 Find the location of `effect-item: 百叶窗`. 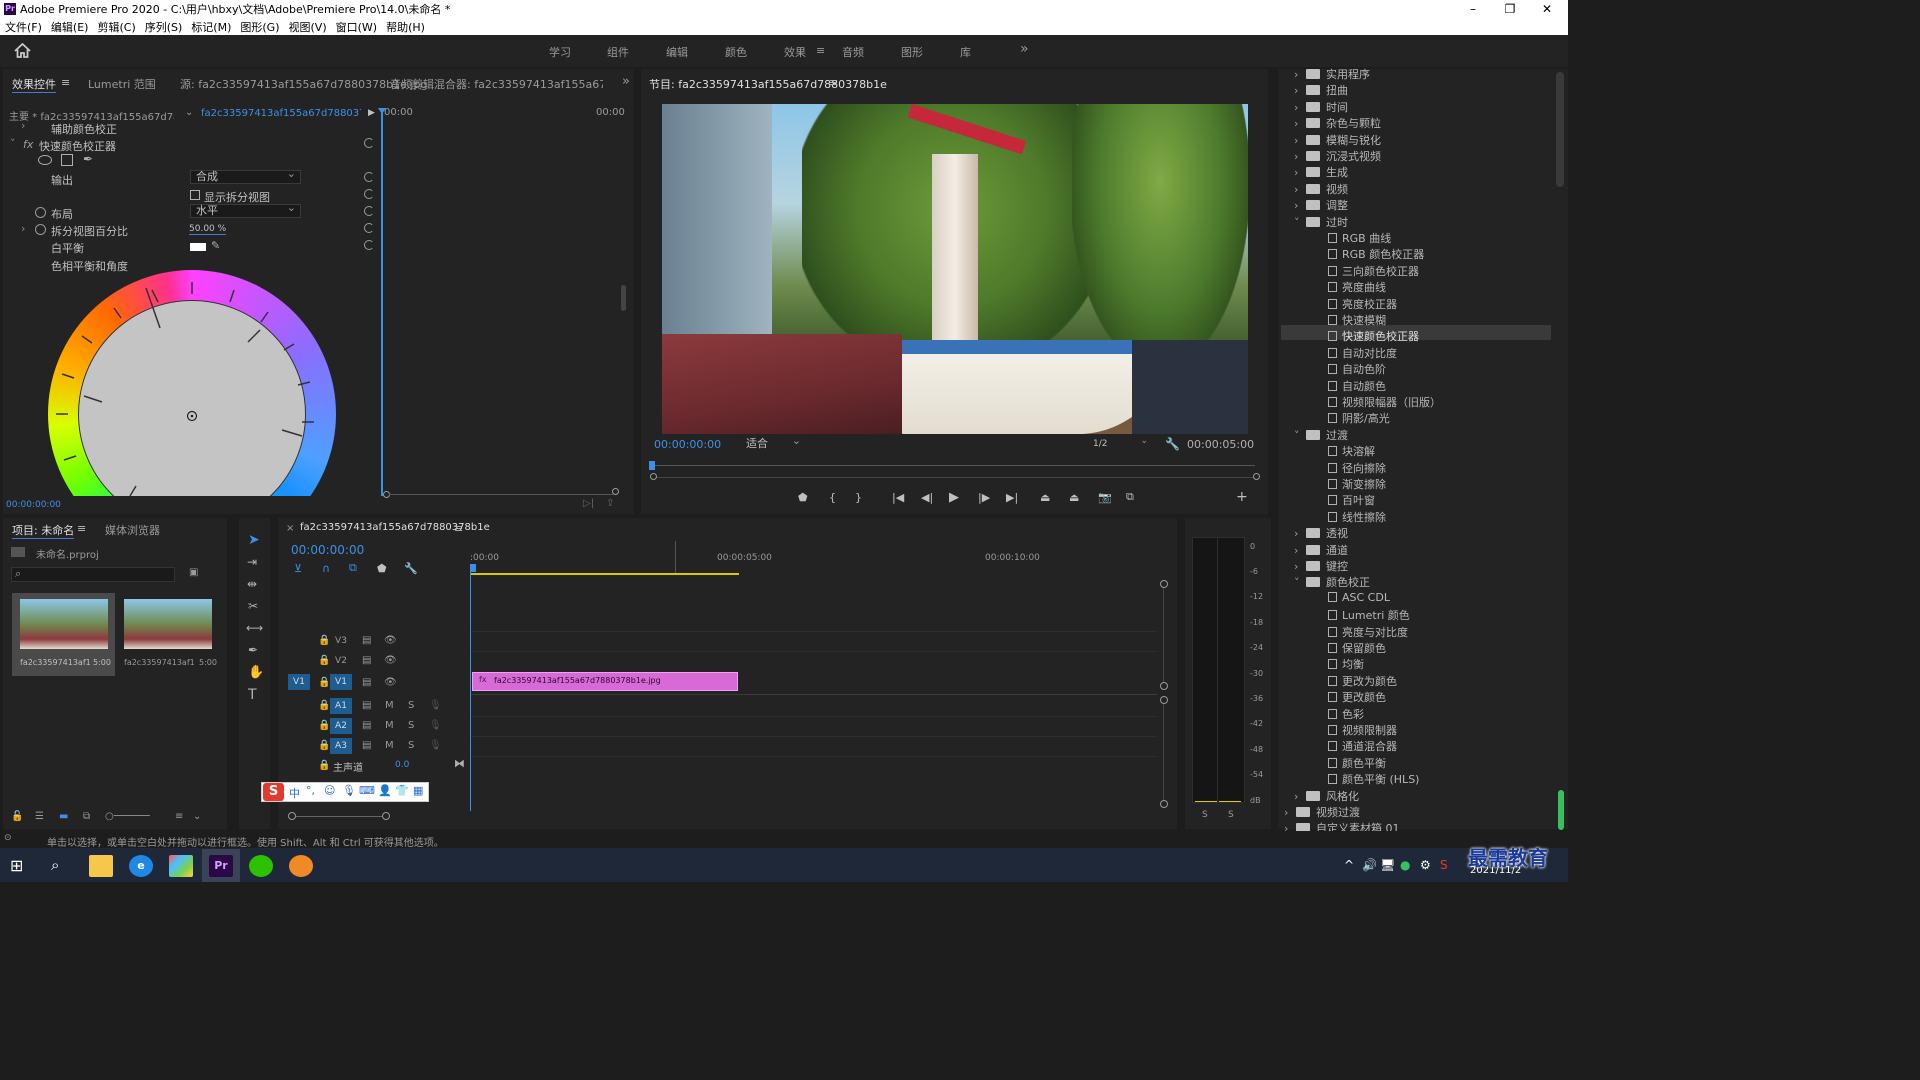

effect-item: 百叶窗 is located at coordinates (1351, 500).